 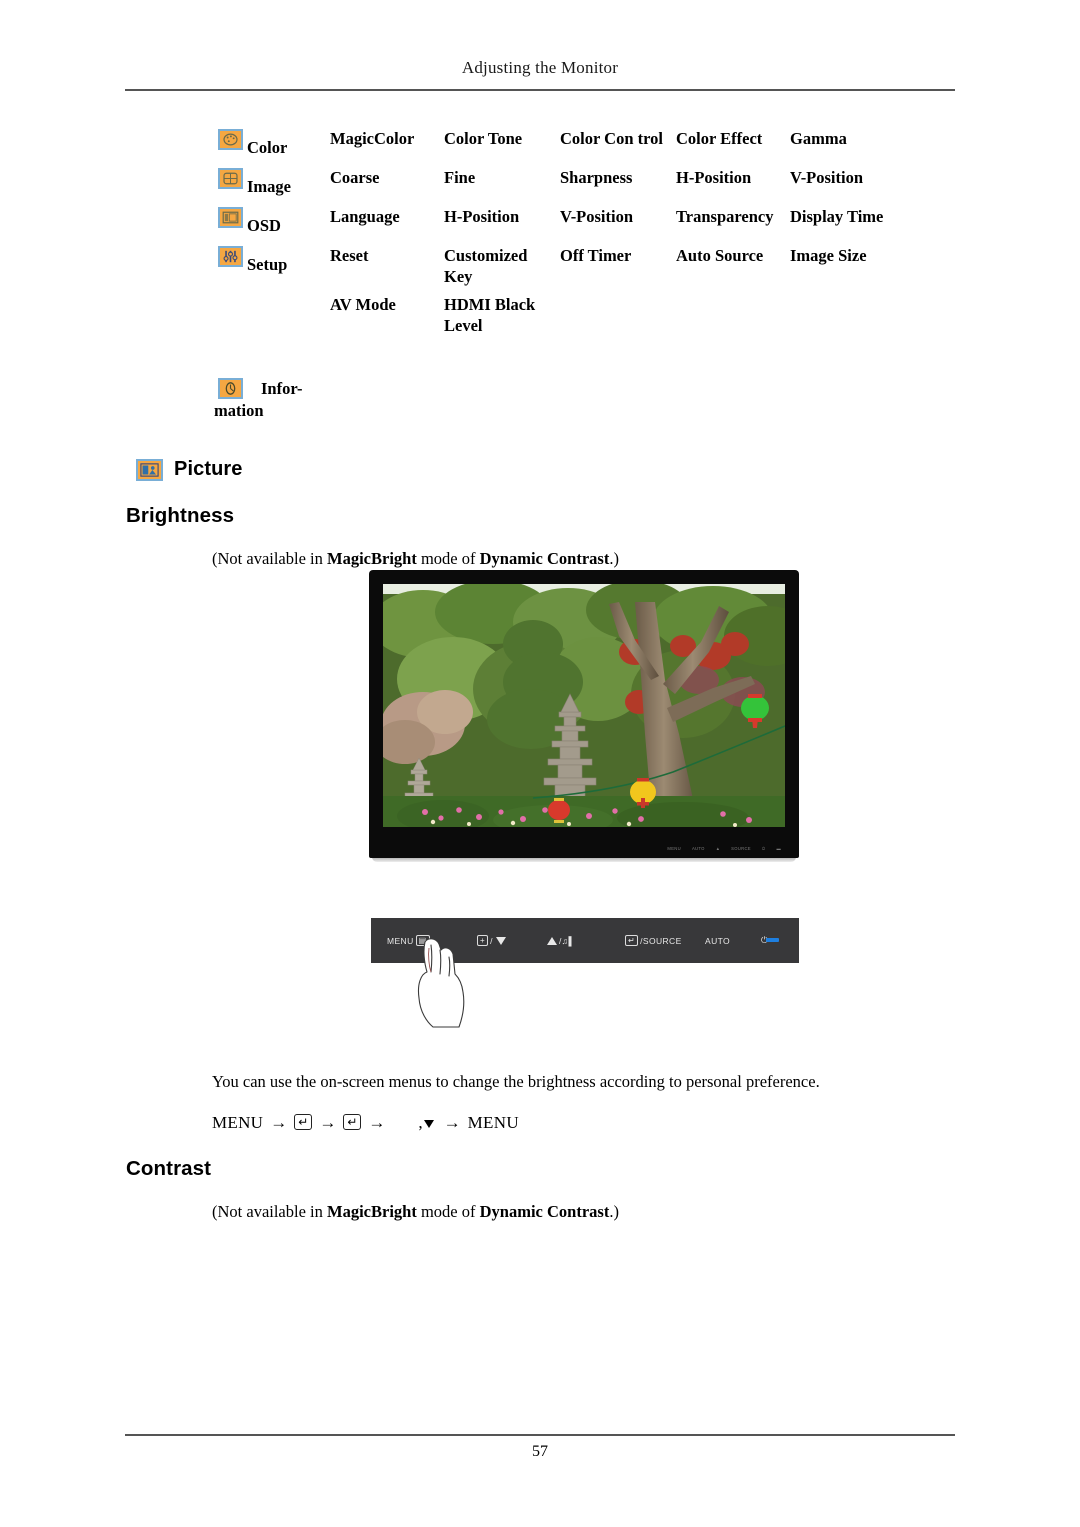 What do you see at coordinates (725, 216) in the screenshot?
I see `menu-item: Transparen­cy` at bounding box center [725, 216].